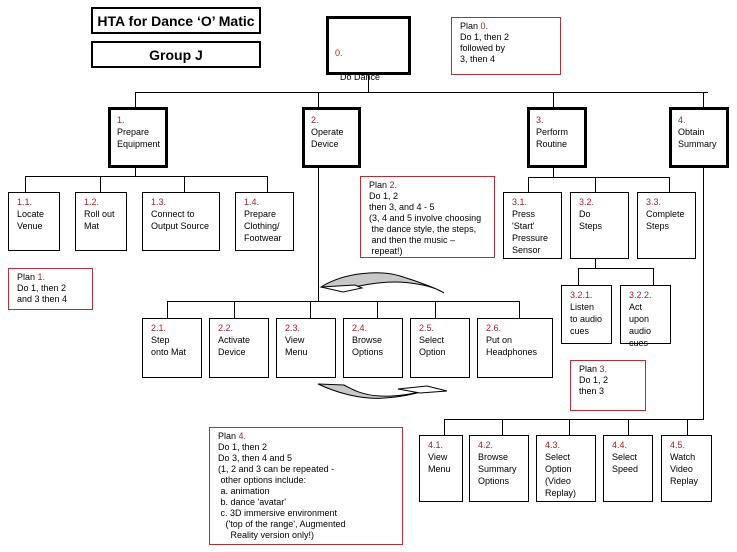  I want to click on task-node-4-2: 4.2. Browse Summary Options, so click(499, 468).